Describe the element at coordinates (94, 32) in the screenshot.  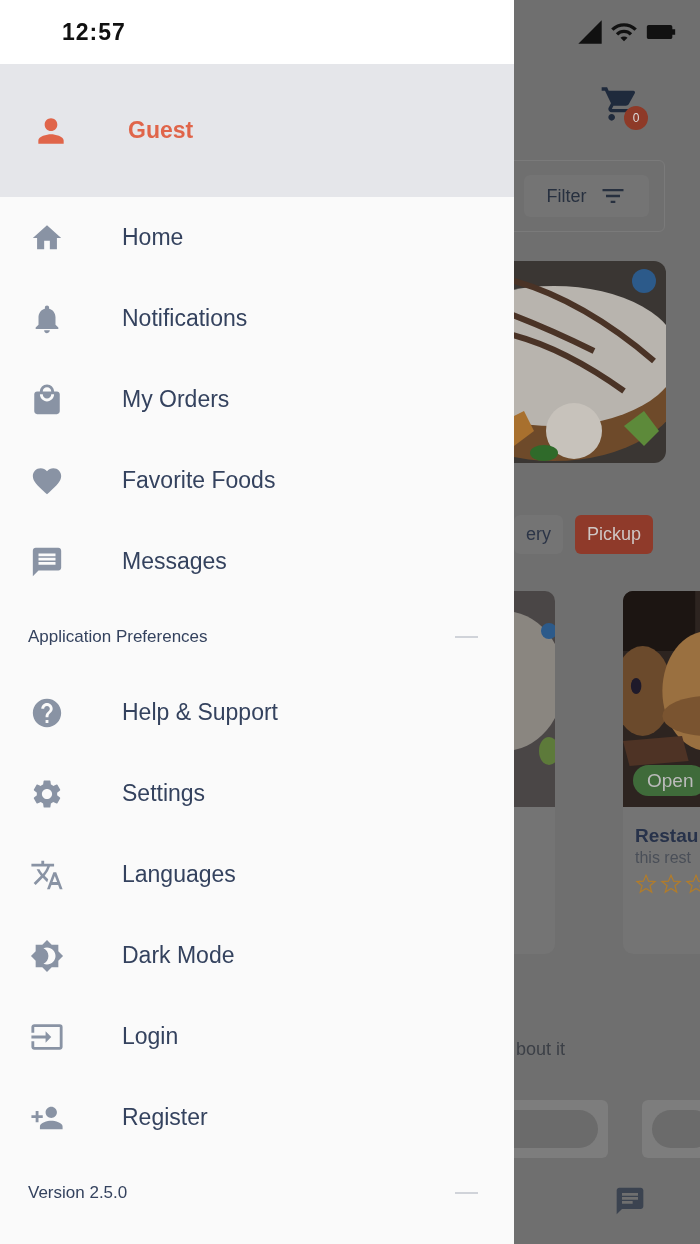
I see `status-time: 12:57` at that location.